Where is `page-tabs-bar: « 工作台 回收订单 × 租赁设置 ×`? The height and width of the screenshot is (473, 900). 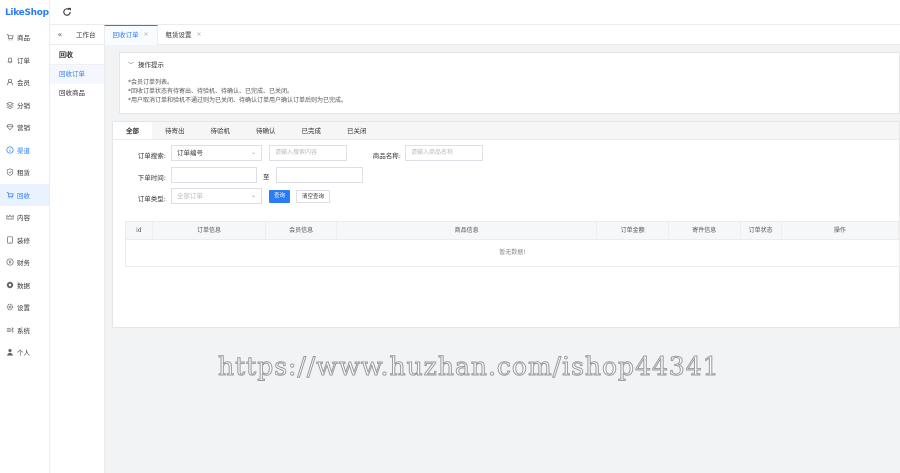 page-tabs-bar: « 工作台 回收订单 × 租赁设置 × is located at coordinates (475, 34).